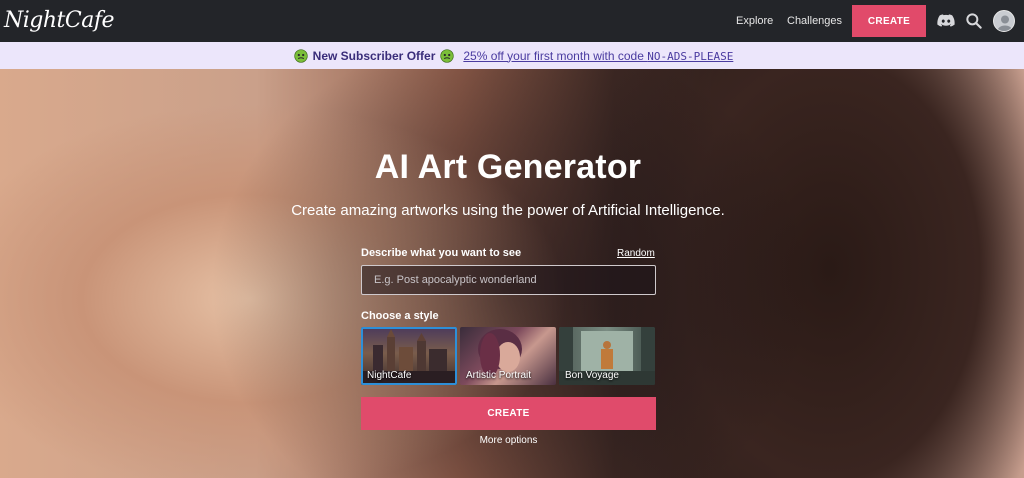  I want to click on user-avatar, so click(1004, 21).